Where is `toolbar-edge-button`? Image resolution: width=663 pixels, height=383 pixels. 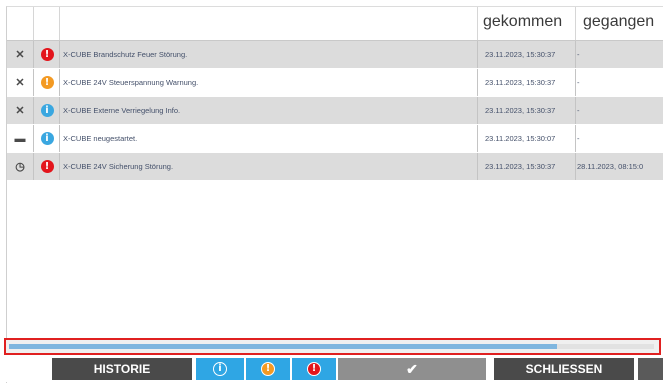 toolbar-edge-button is located at coordinates (650, 369).